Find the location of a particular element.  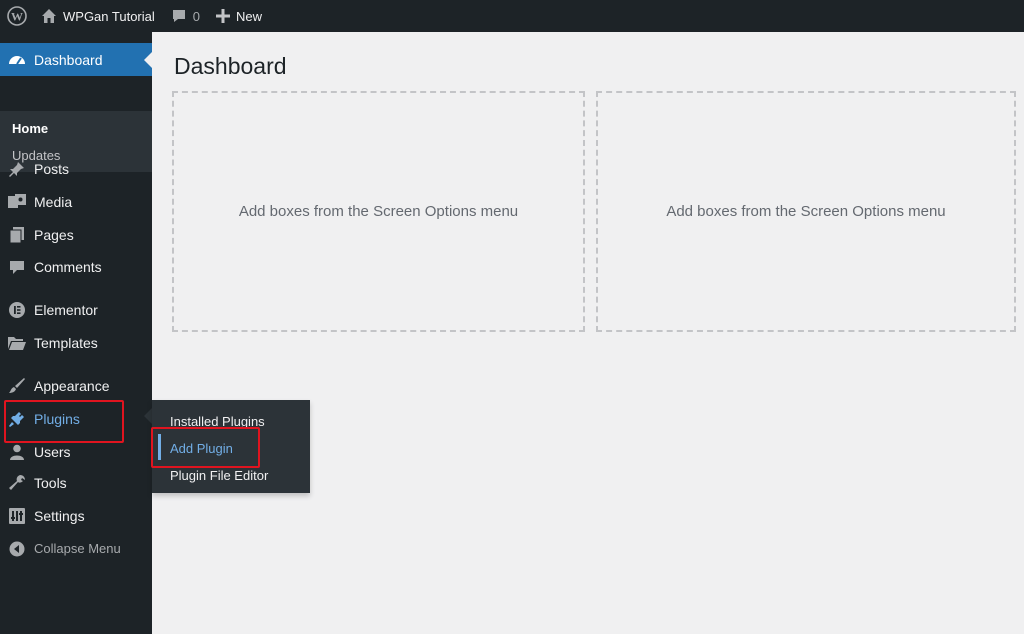

collapse-arrow-icon is located at coordinates (17, 548).